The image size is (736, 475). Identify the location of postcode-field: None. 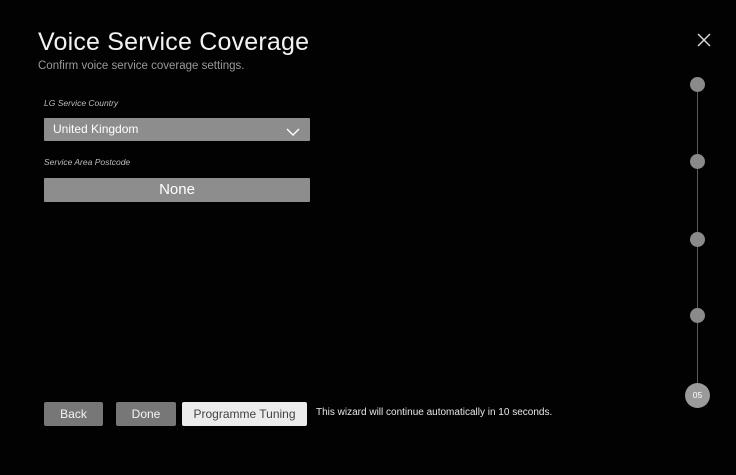
(177, 190).